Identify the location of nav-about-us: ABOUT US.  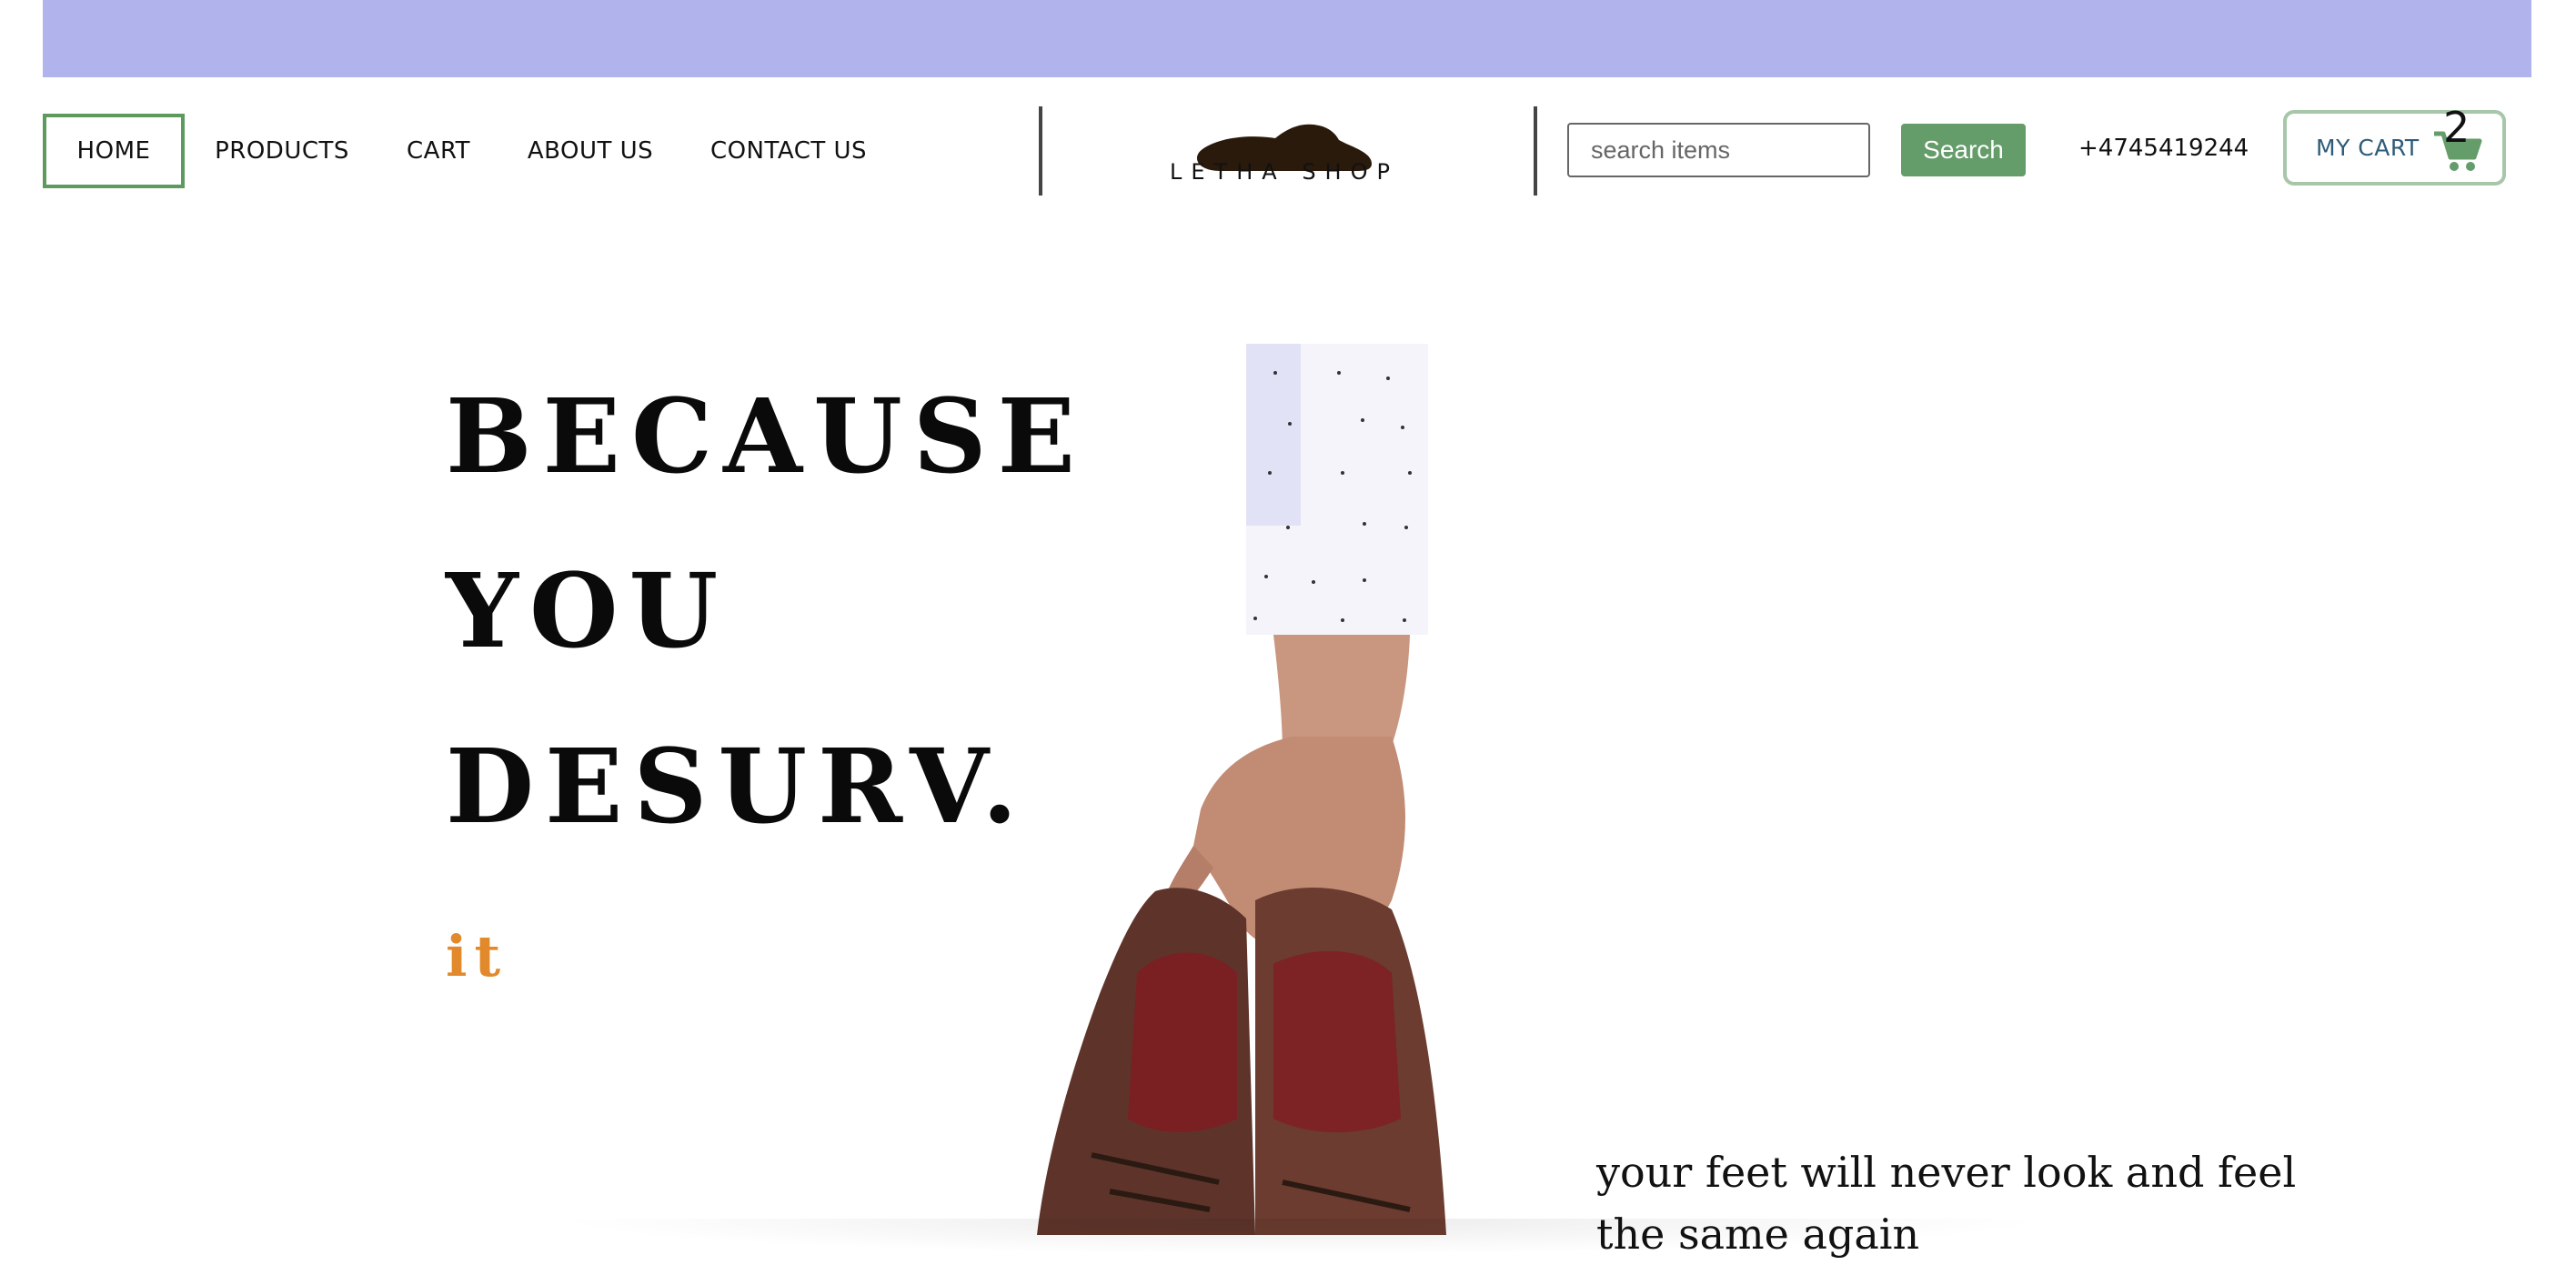
(590, 151).